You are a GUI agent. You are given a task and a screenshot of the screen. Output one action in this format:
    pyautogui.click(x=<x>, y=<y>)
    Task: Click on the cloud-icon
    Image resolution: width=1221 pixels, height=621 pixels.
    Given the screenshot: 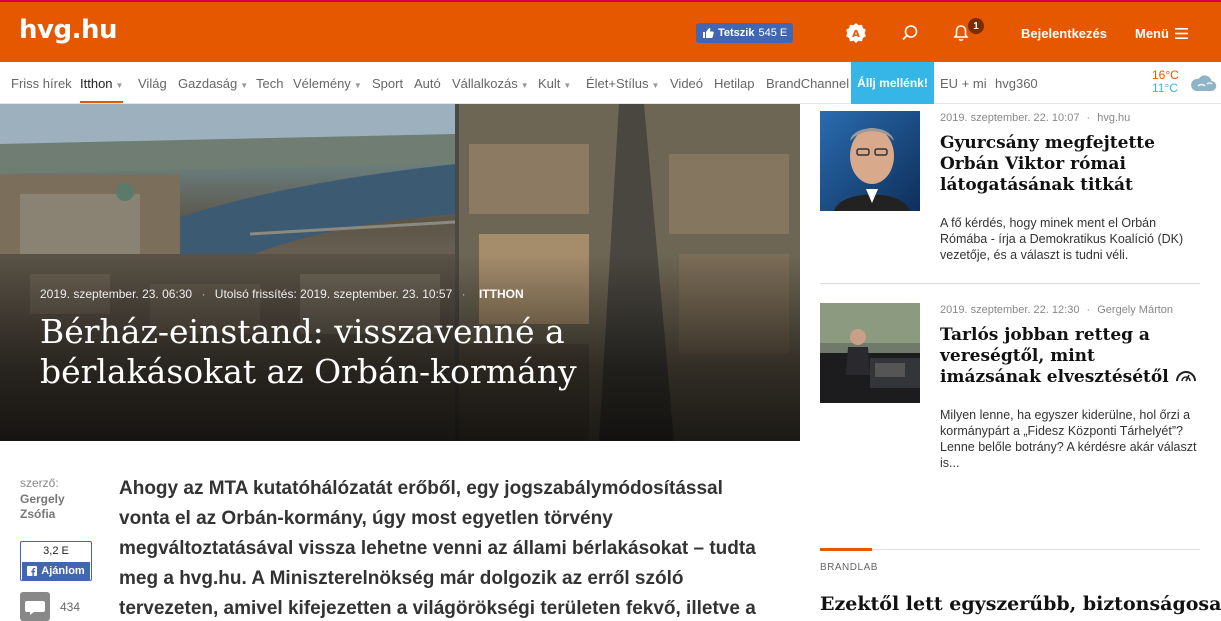 What is the action you would take?
    pyautogui.click(x=1204, y=83)
    